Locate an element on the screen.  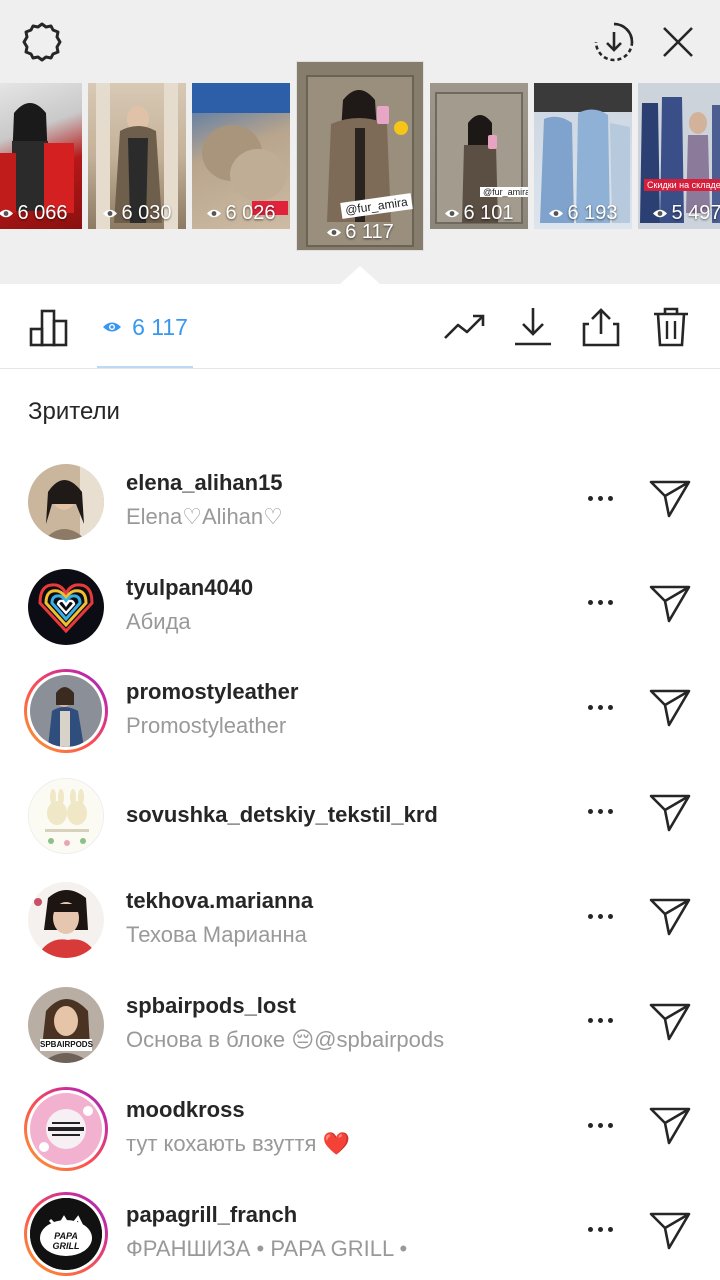
viewer-row: tyulpan4040 Абида is located at coordinates (360, 601).